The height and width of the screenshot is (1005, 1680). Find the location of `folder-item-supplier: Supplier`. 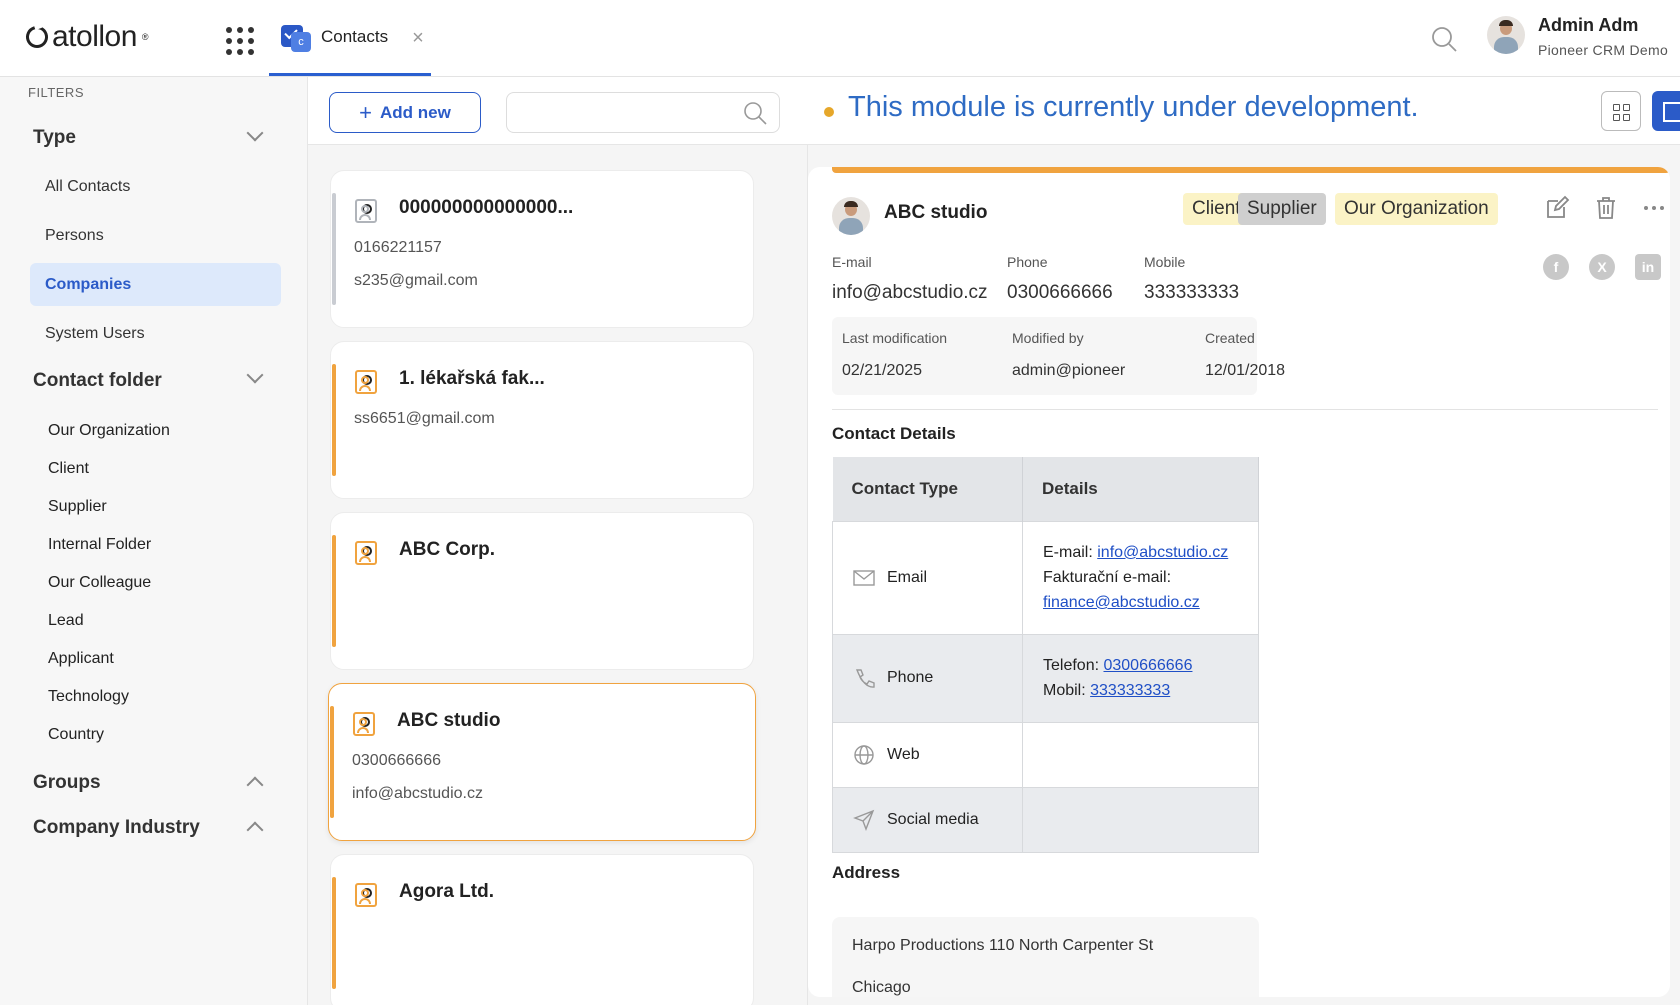

folder-item-supplier: Supplier is located at coordinates (77, 507).